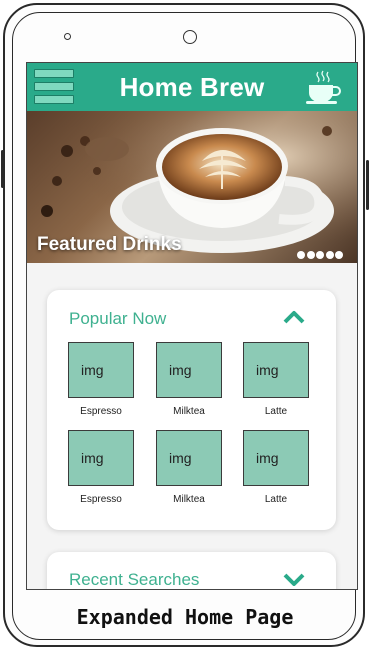 The width and height of the screenshot is (370, 652). I want to click on app-title: Home Brew, so click(192, 87).